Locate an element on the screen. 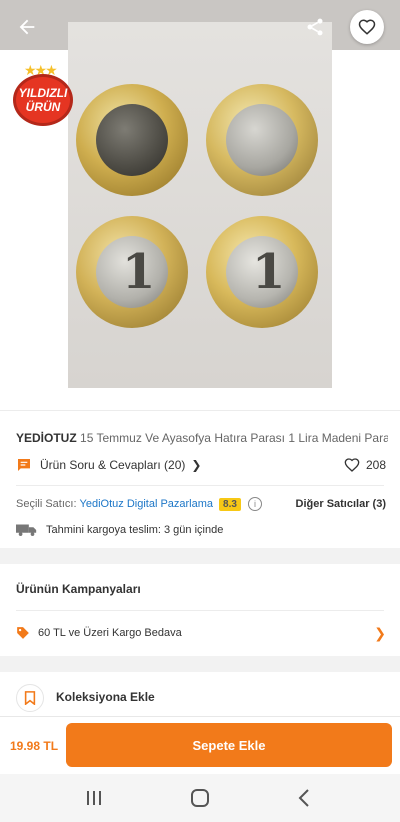 The height and width of the screenshot is (822, 400). bottom-action-bar: 19.98 TL Sepete Ekle is located at coordinates (200, 745).